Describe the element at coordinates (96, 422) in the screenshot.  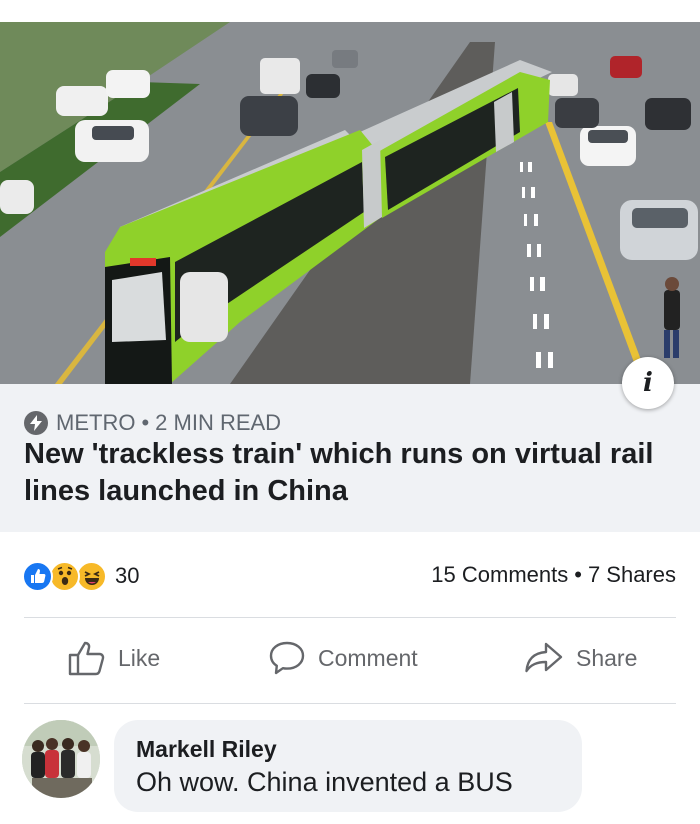
I see `source-name: METRO` at that location.